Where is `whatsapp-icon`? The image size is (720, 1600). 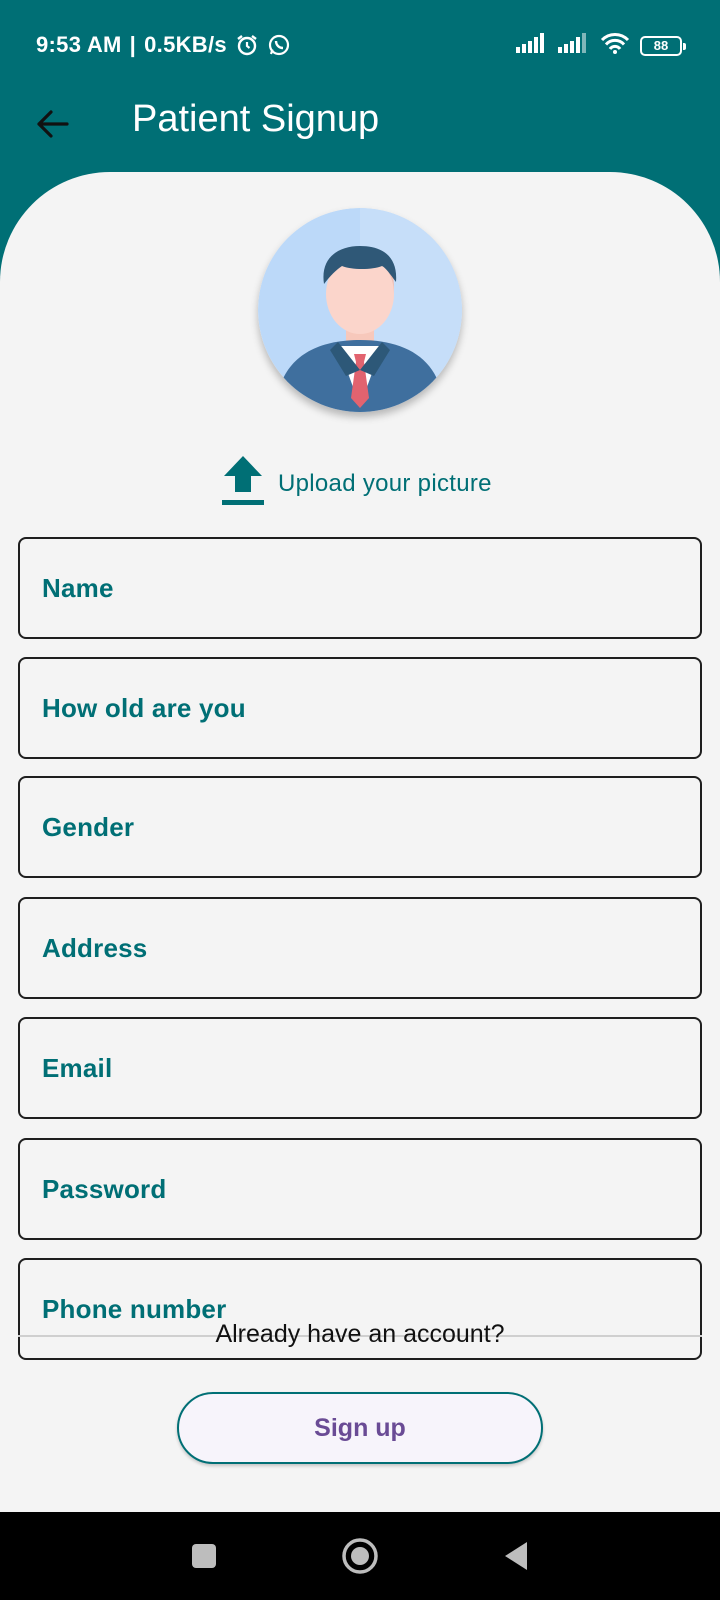 whatsapp-icon is located at coordinates (279, 45).